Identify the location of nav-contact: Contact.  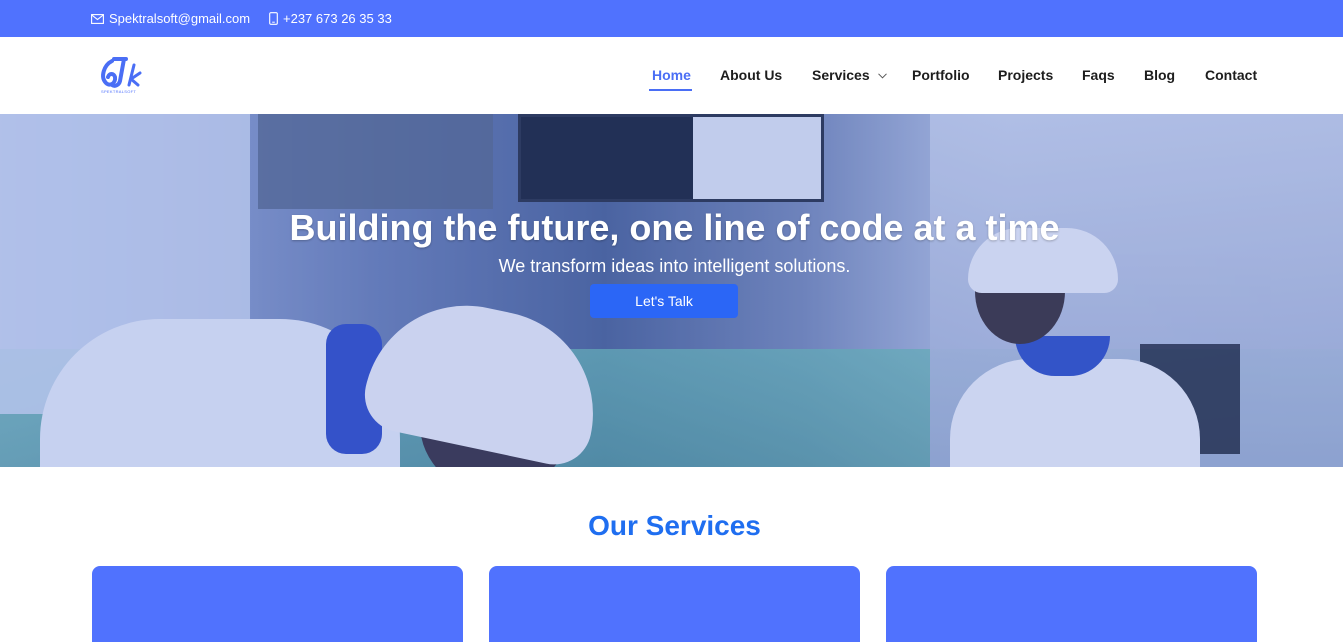
(1231, 75).